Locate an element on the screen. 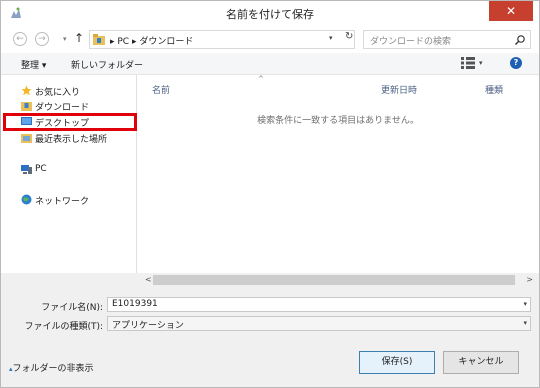 This screenshot has width=540, height=388. annotation-highlight-box is located at coordinates (70, 122).